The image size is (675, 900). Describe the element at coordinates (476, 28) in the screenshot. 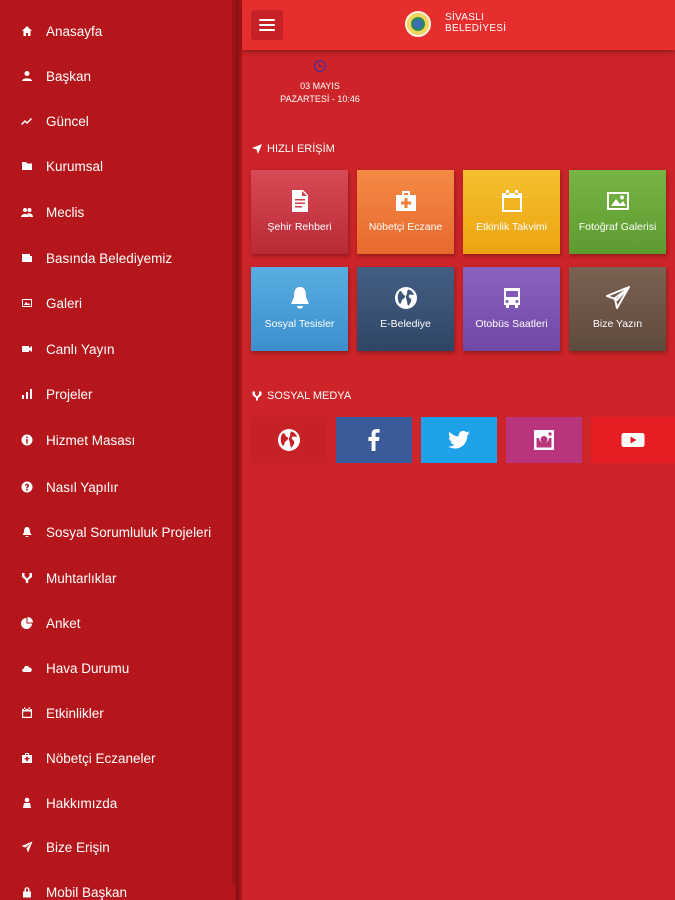

I see `brand-line-2: BELEDİYESİ` at that location.